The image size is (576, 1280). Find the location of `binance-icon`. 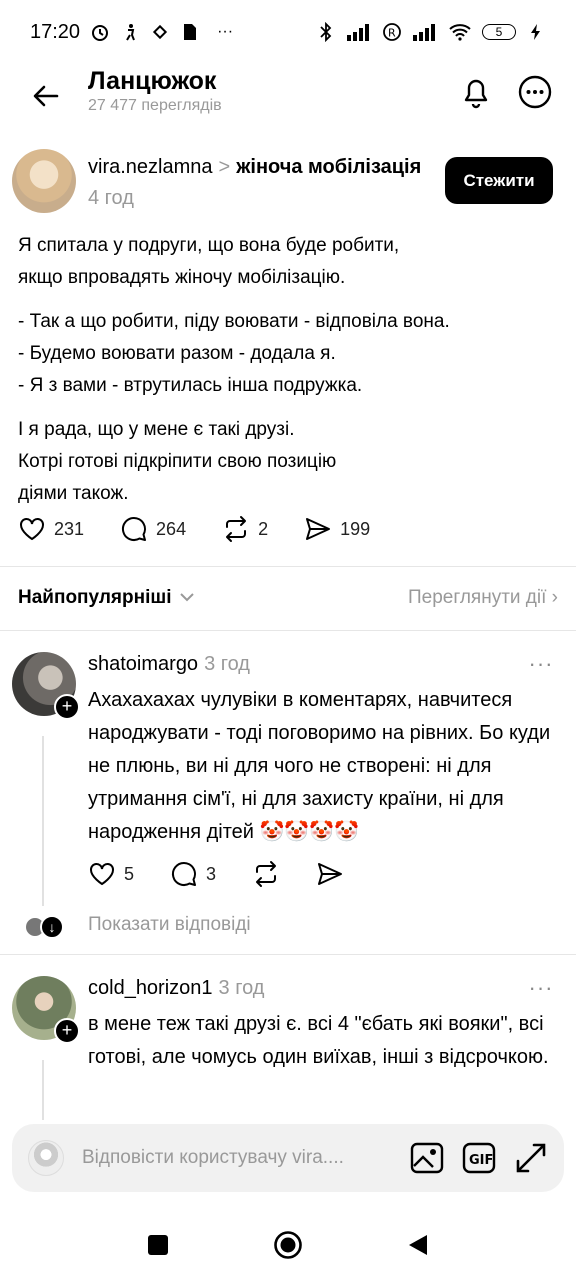

binance-icon is located at coordinates (160, 32).